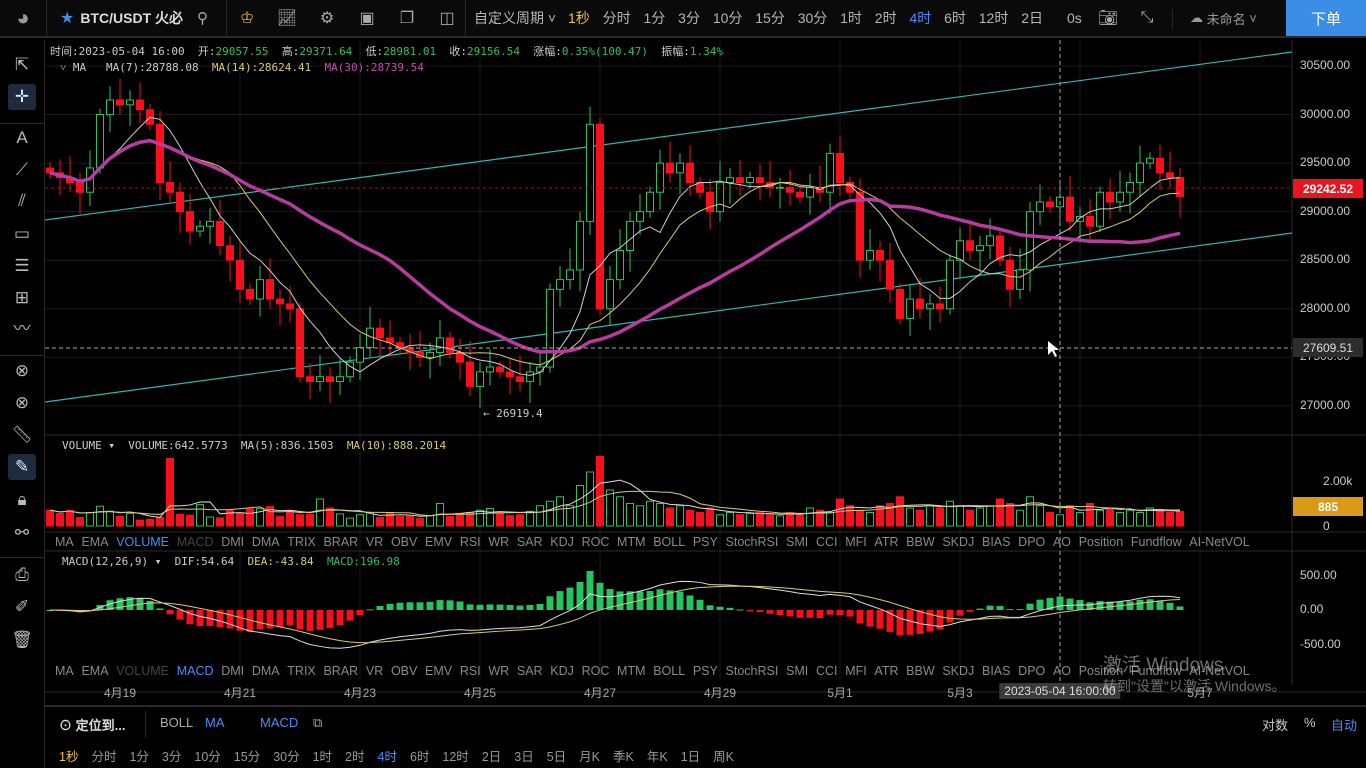 The height and width of the screenshot is (768, 1366). Describe the element at coordinates (1326, 18) in the screenshot. I see `place-order-button: 下单` at that location.